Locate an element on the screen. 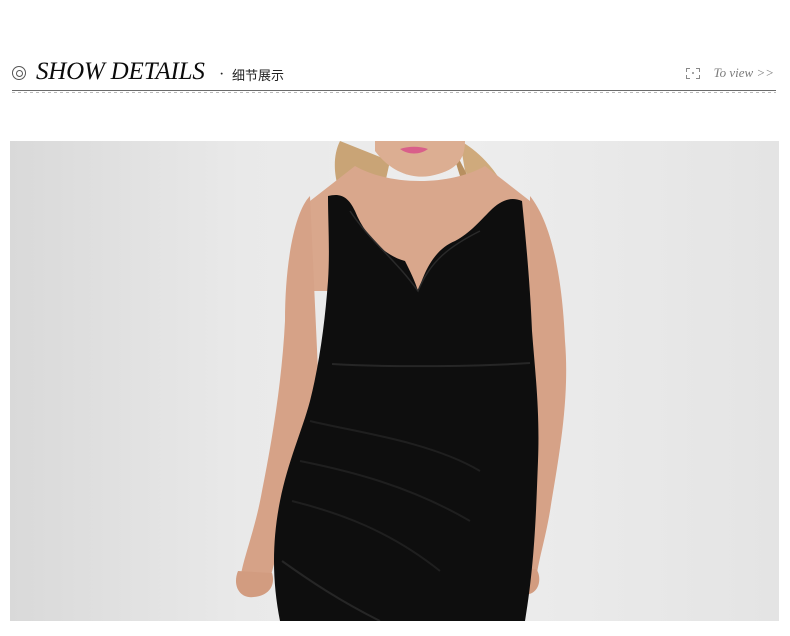  to-view-link: To view >> is located at coordinates (729, 73).